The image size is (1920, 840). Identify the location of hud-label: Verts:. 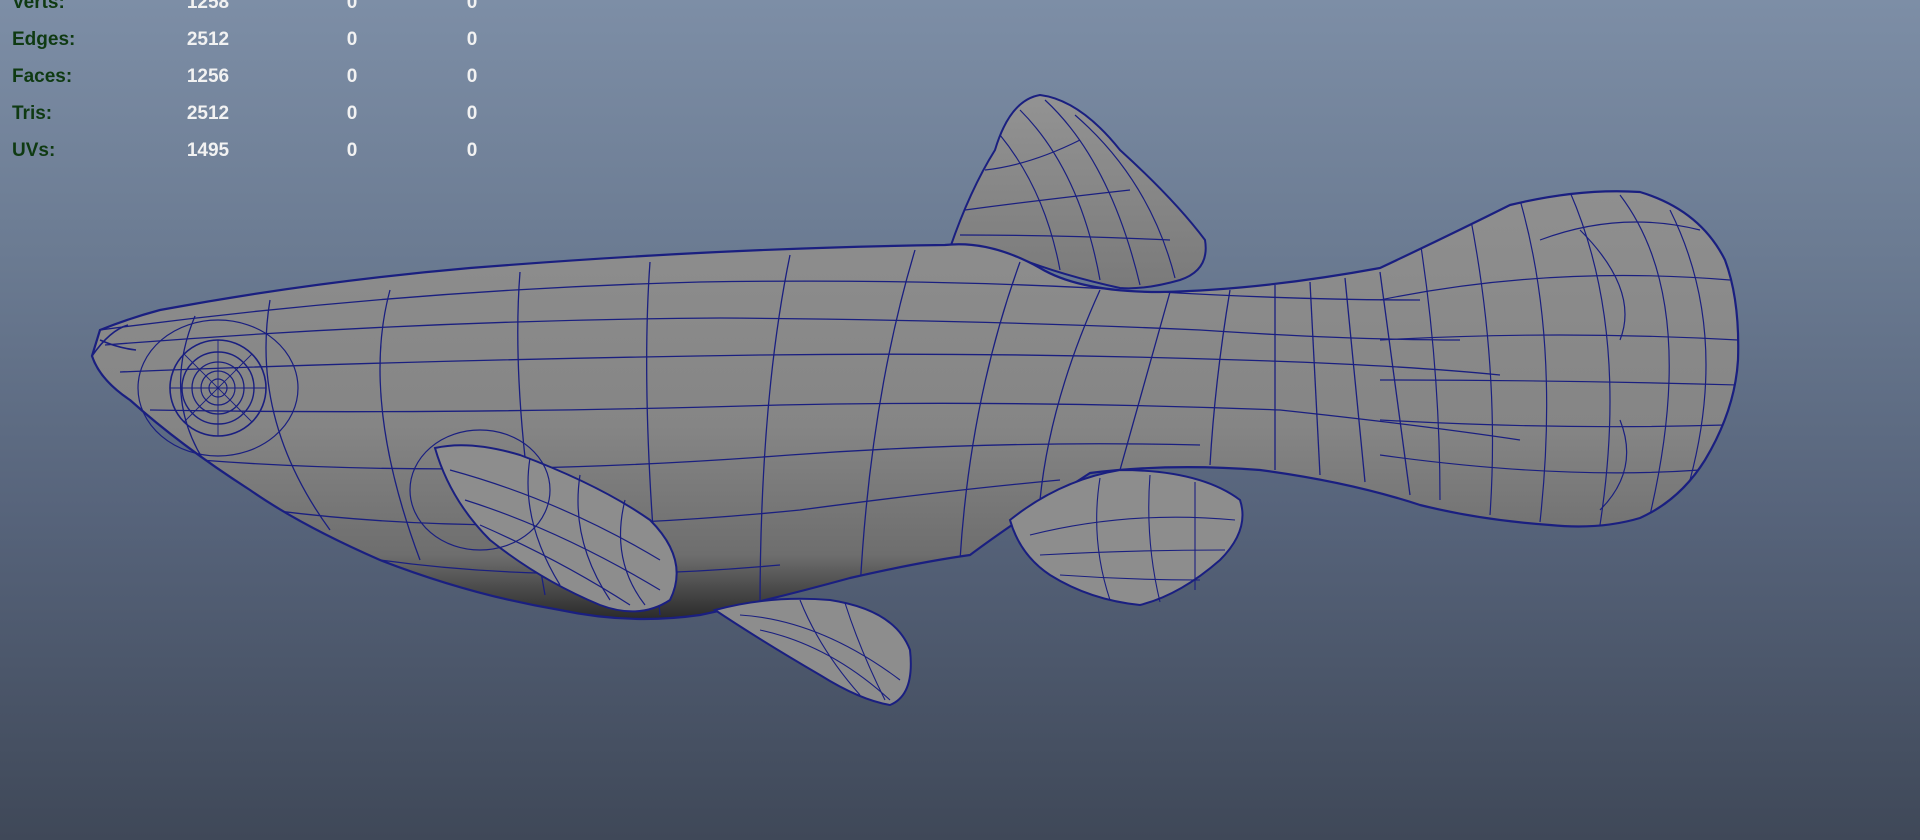
(38, 6).